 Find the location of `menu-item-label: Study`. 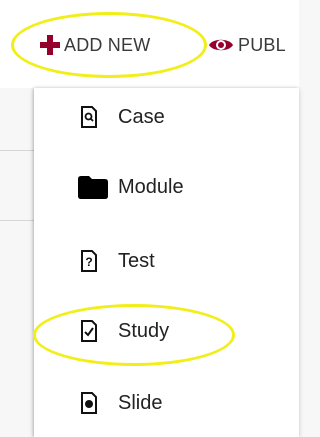

menu-item-label: Study is located at coordinates (144, 330).